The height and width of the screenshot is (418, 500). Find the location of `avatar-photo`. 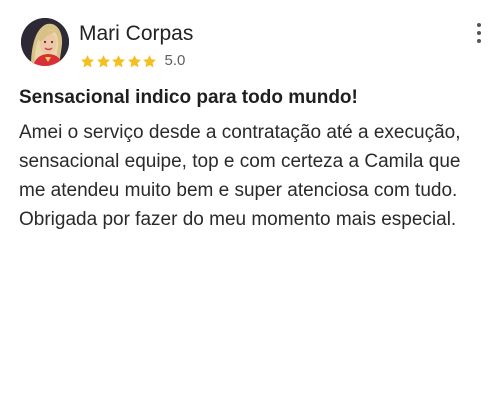

avatar-photo is located at coordinates (45, 42).